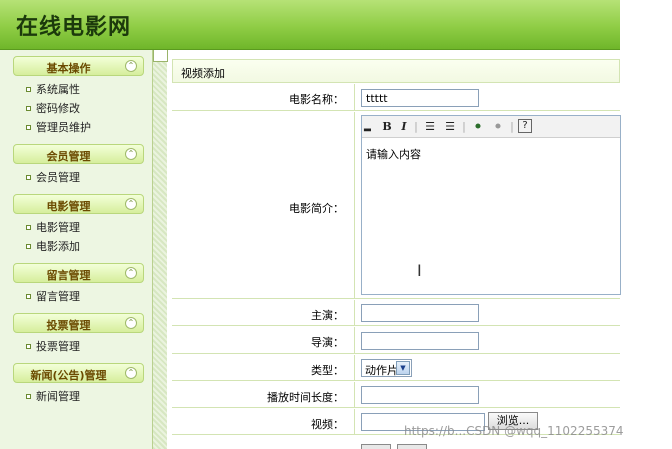 This screenshot has height=449, width=672. I want to click on ordered-list-icon: ☰, so click(430, 127).